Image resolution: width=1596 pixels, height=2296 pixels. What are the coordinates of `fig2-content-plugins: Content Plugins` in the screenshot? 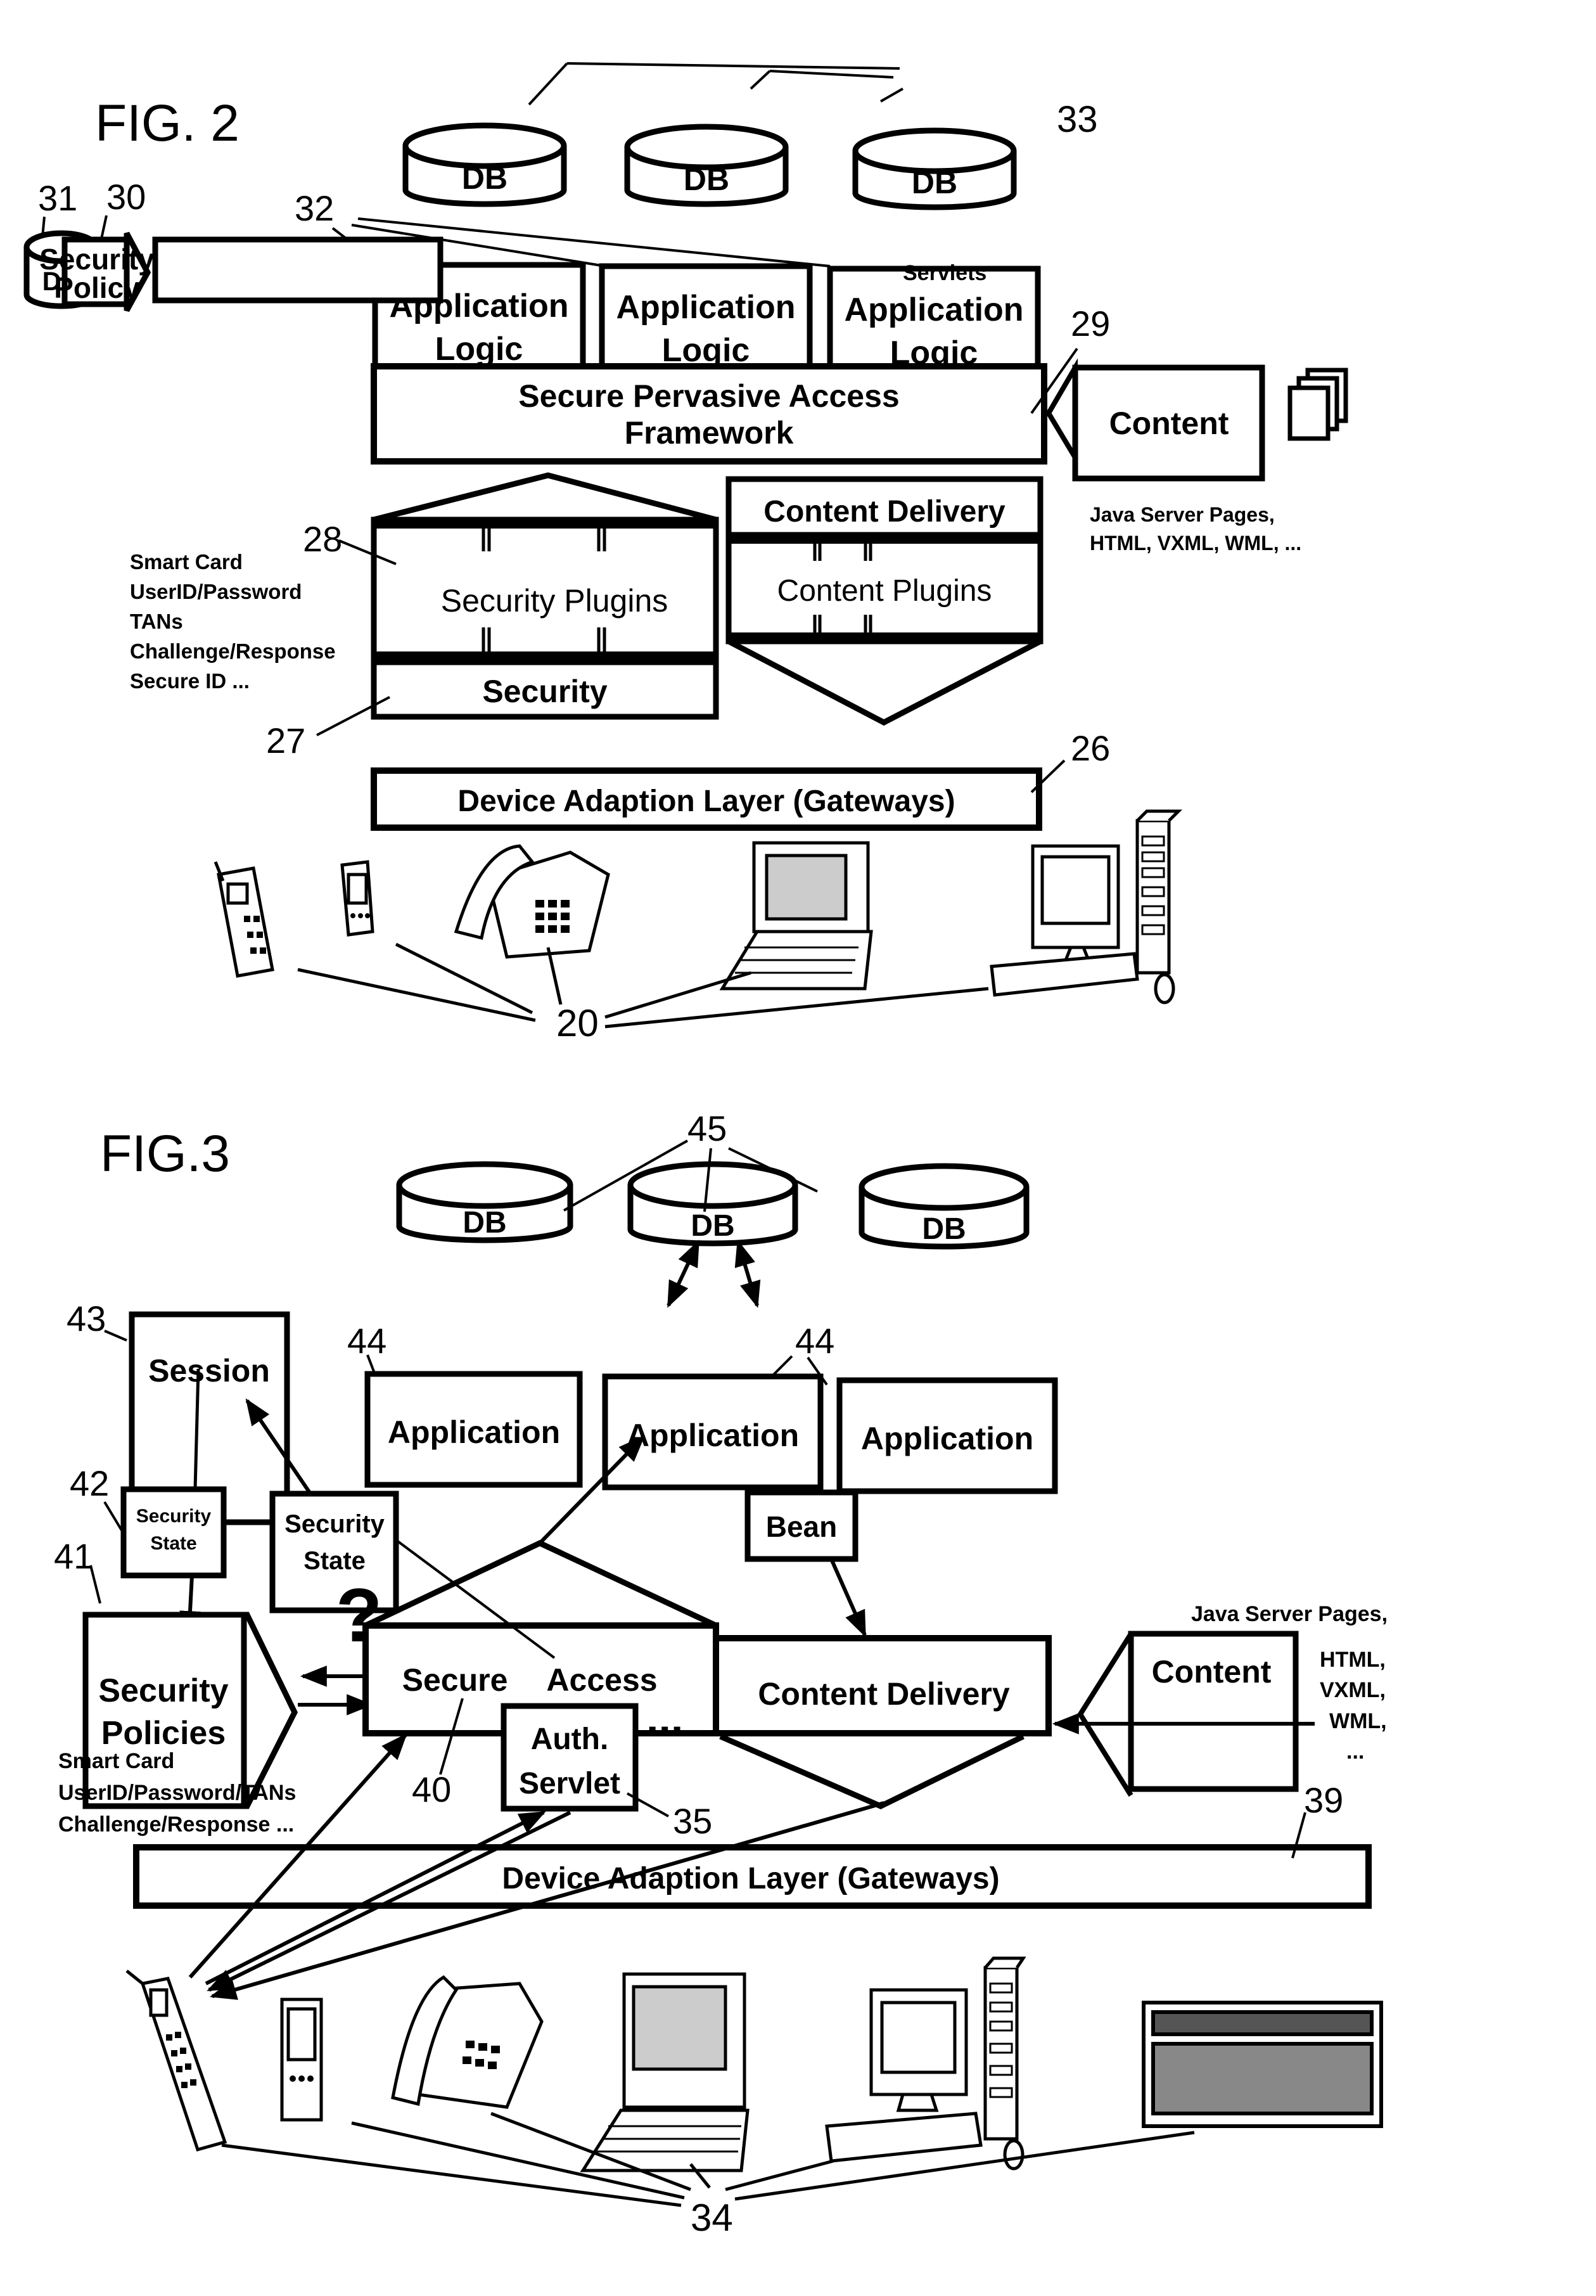 It's located at (885, 629).